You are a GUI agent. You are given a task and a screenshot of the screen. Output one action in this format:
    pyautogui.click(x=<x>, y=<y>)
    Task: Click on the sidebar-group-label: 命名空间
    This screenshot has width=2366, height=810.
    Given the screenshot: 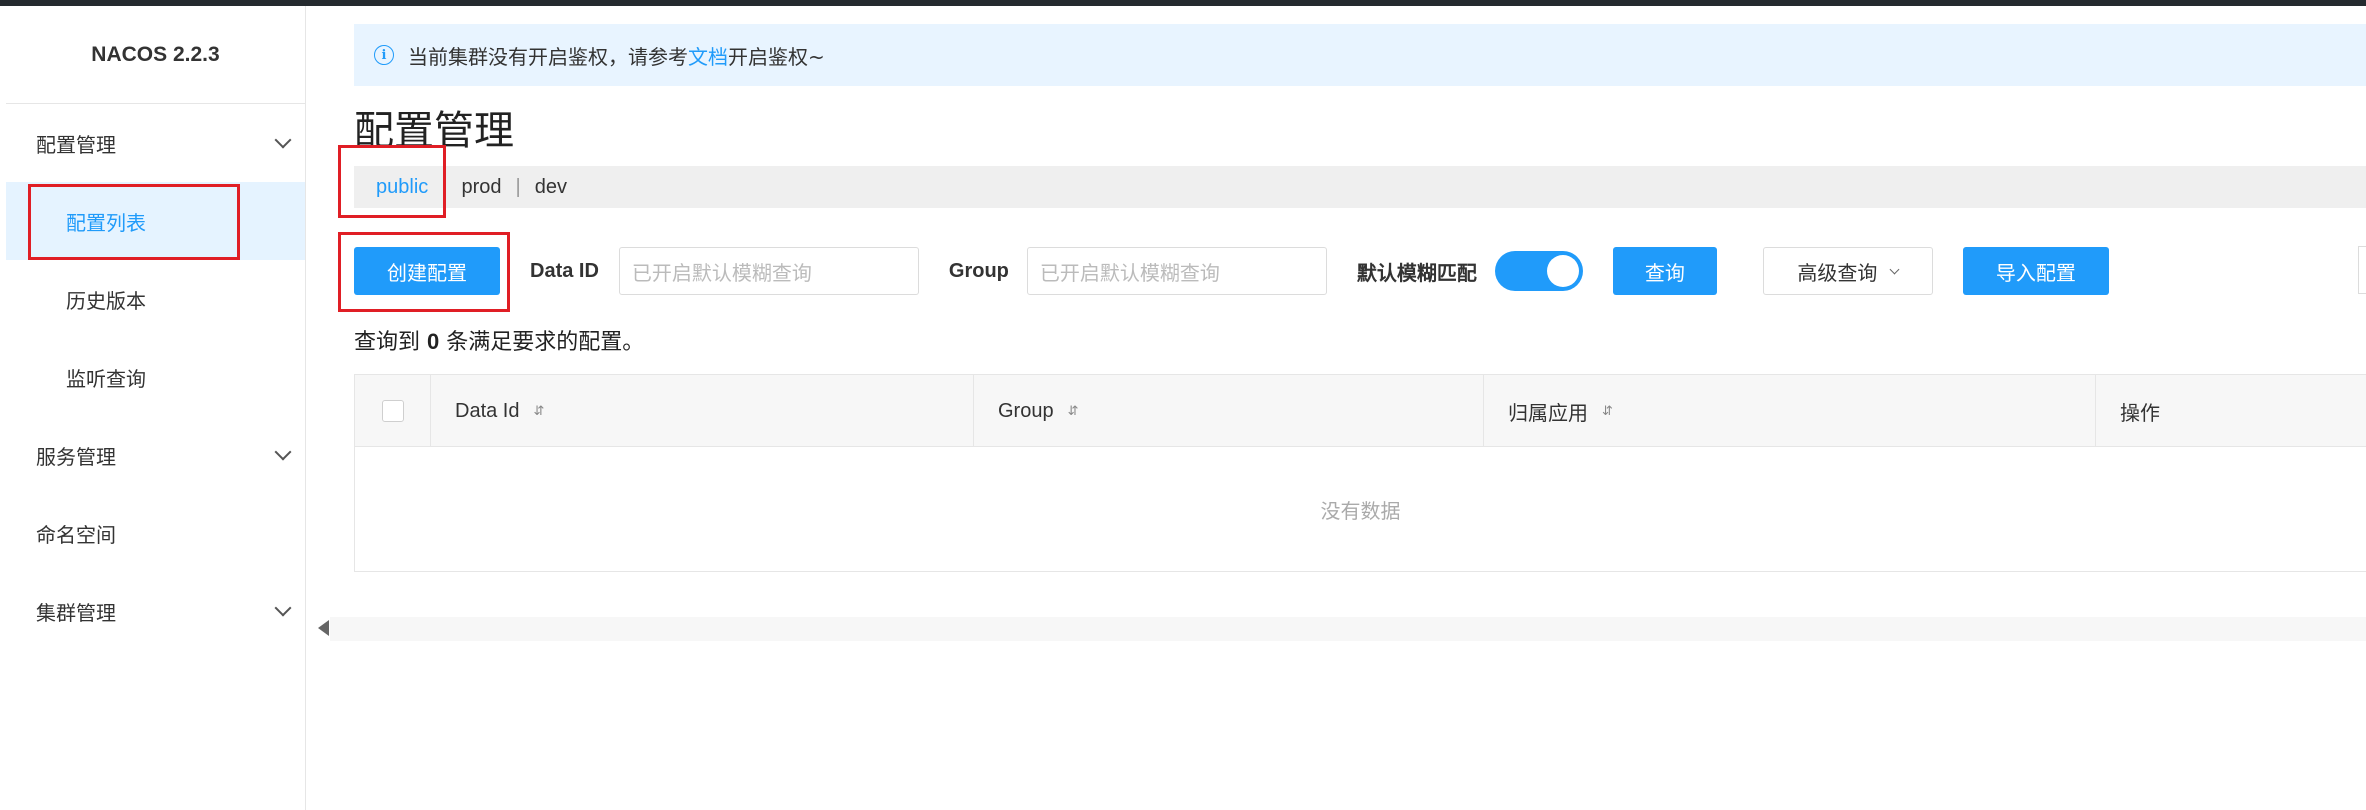 What is the action you would take?
    pyautogui.click(x=76, y=534)
    